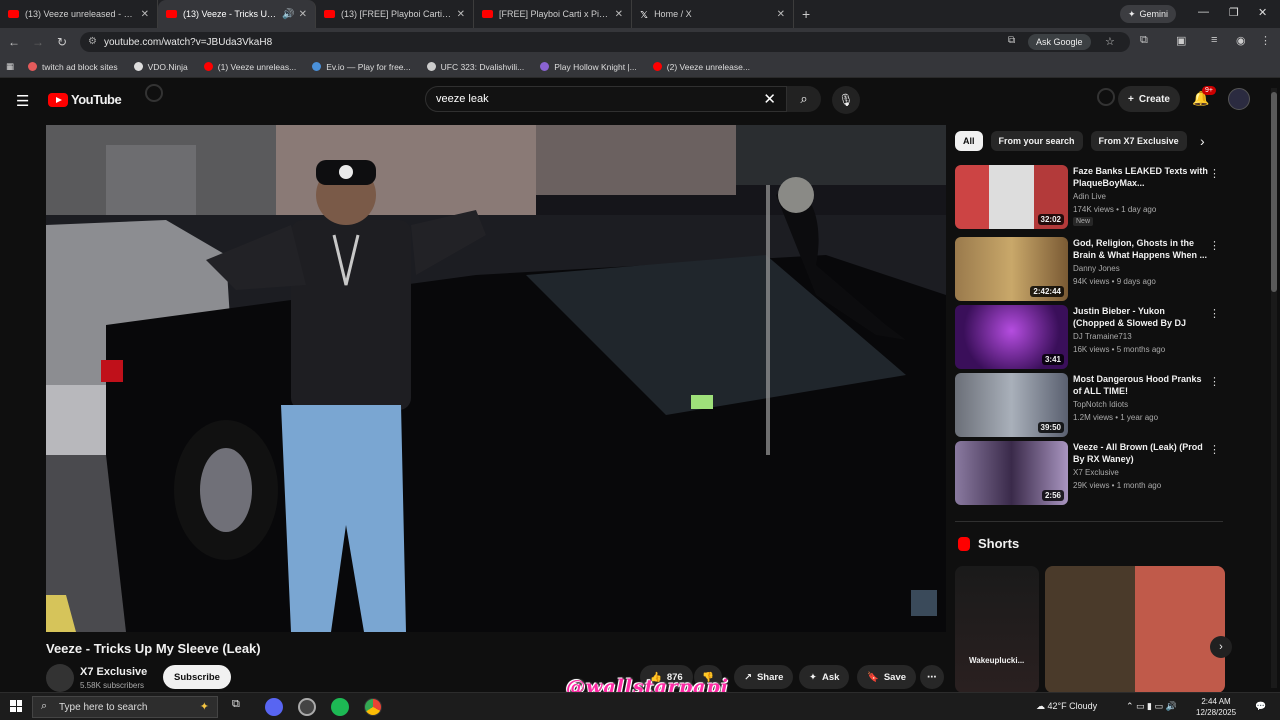 The width and height of the screenshot is (1280, 720). I want to click on window-close-button: ✕, so click(1262, 12).